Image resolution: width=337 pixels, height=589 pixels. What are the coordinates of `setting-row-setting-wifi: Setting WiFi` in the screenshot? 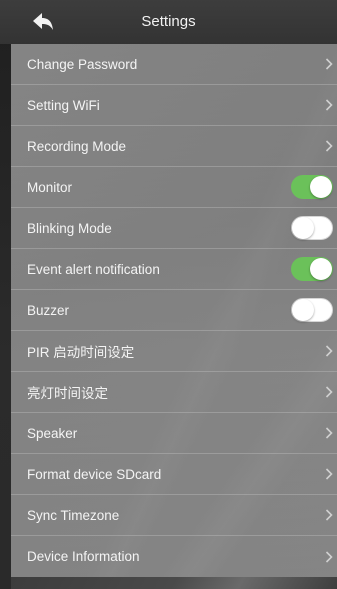 It's located at (174, 105).